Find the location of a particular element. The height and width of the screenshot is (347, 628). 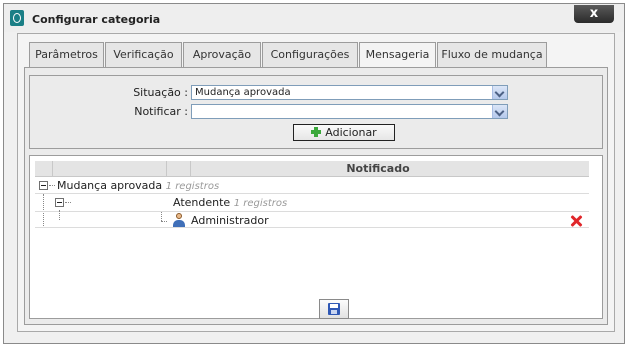

subgroup-name: Atendente is located at coordinates (202, 202).